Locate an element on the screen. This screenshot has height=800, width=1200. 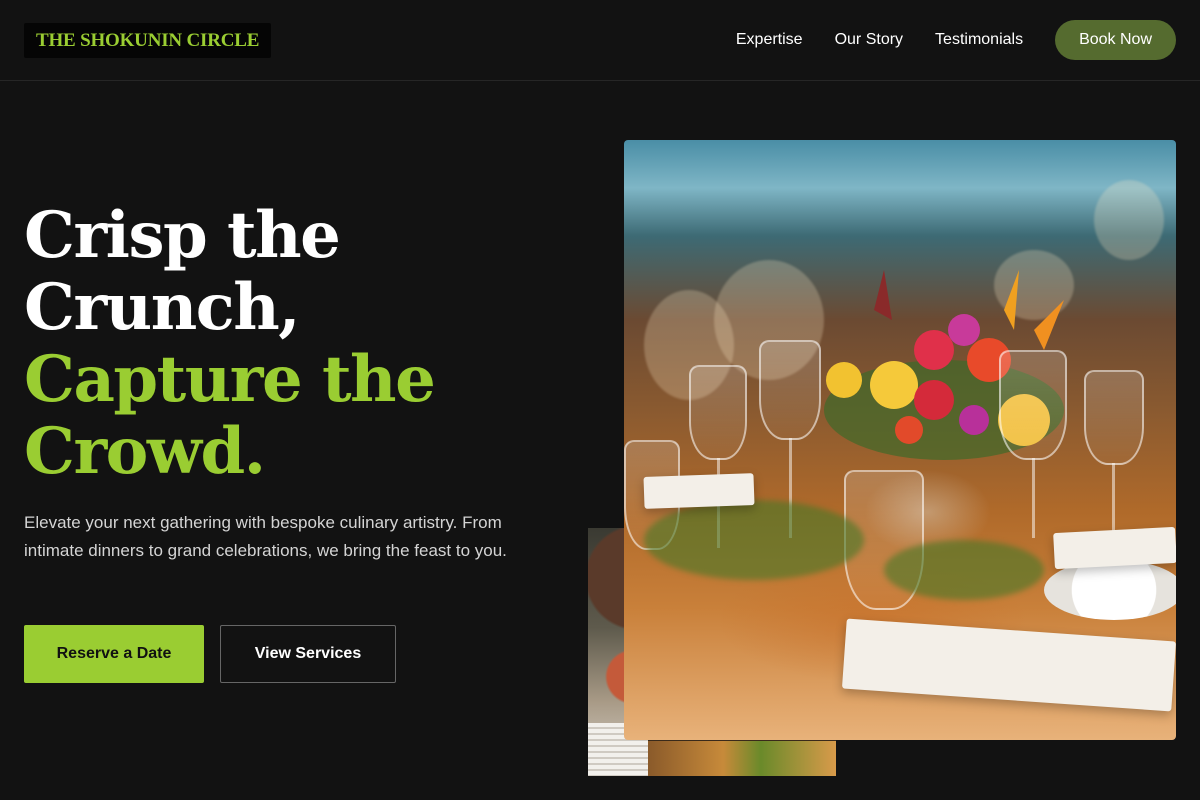
book-now-button: Book Now is located at coordinates (1115, 40).